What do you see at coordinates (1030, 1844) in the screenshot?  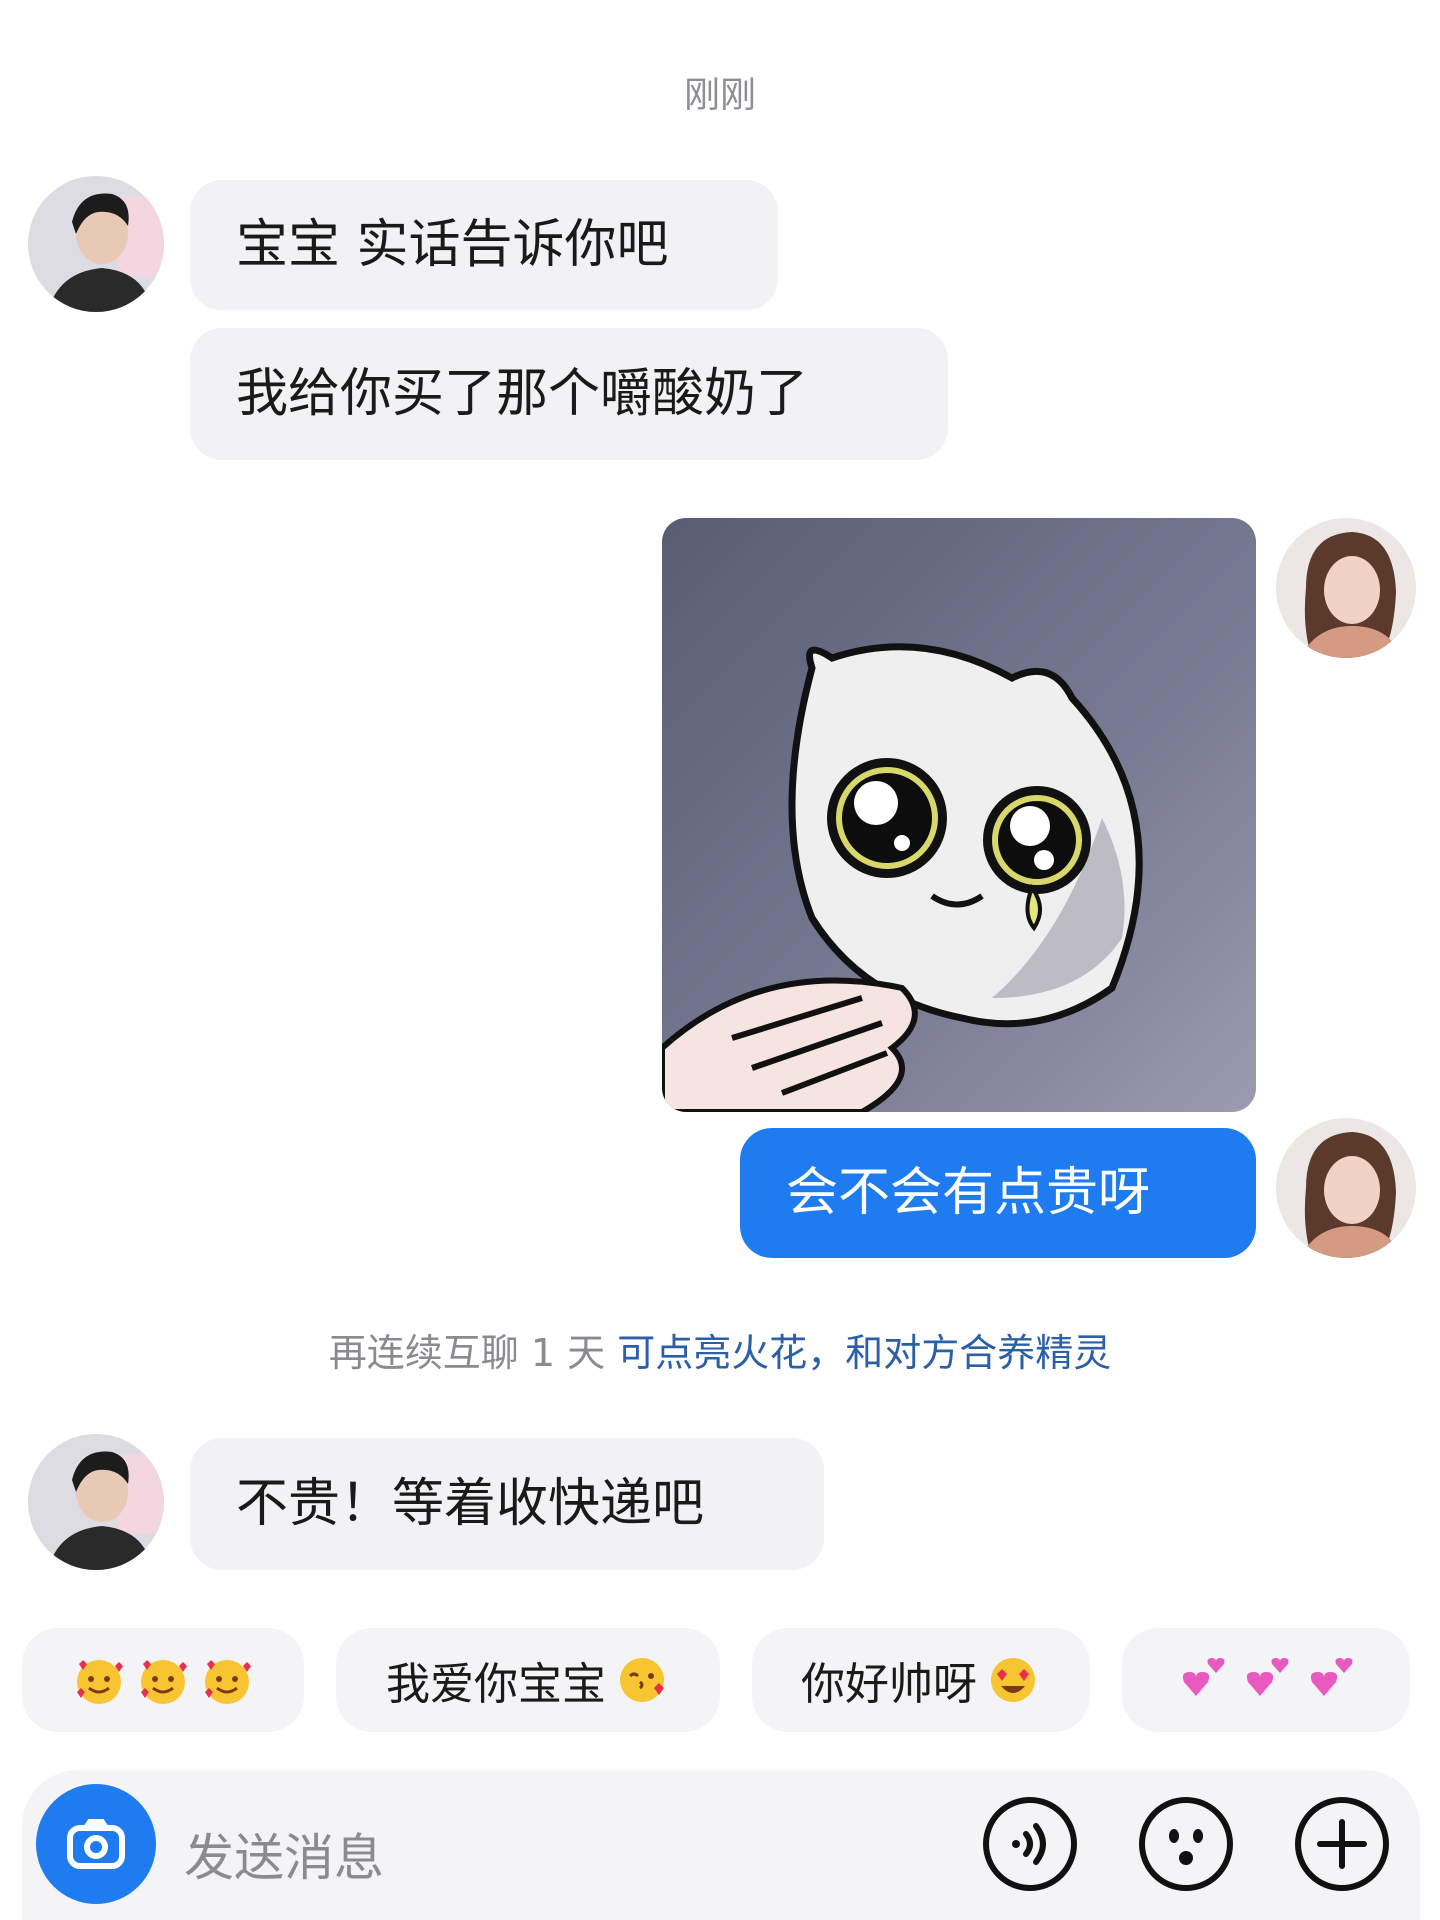 I see `voice-icon` at bounding box center [1030, 1844].